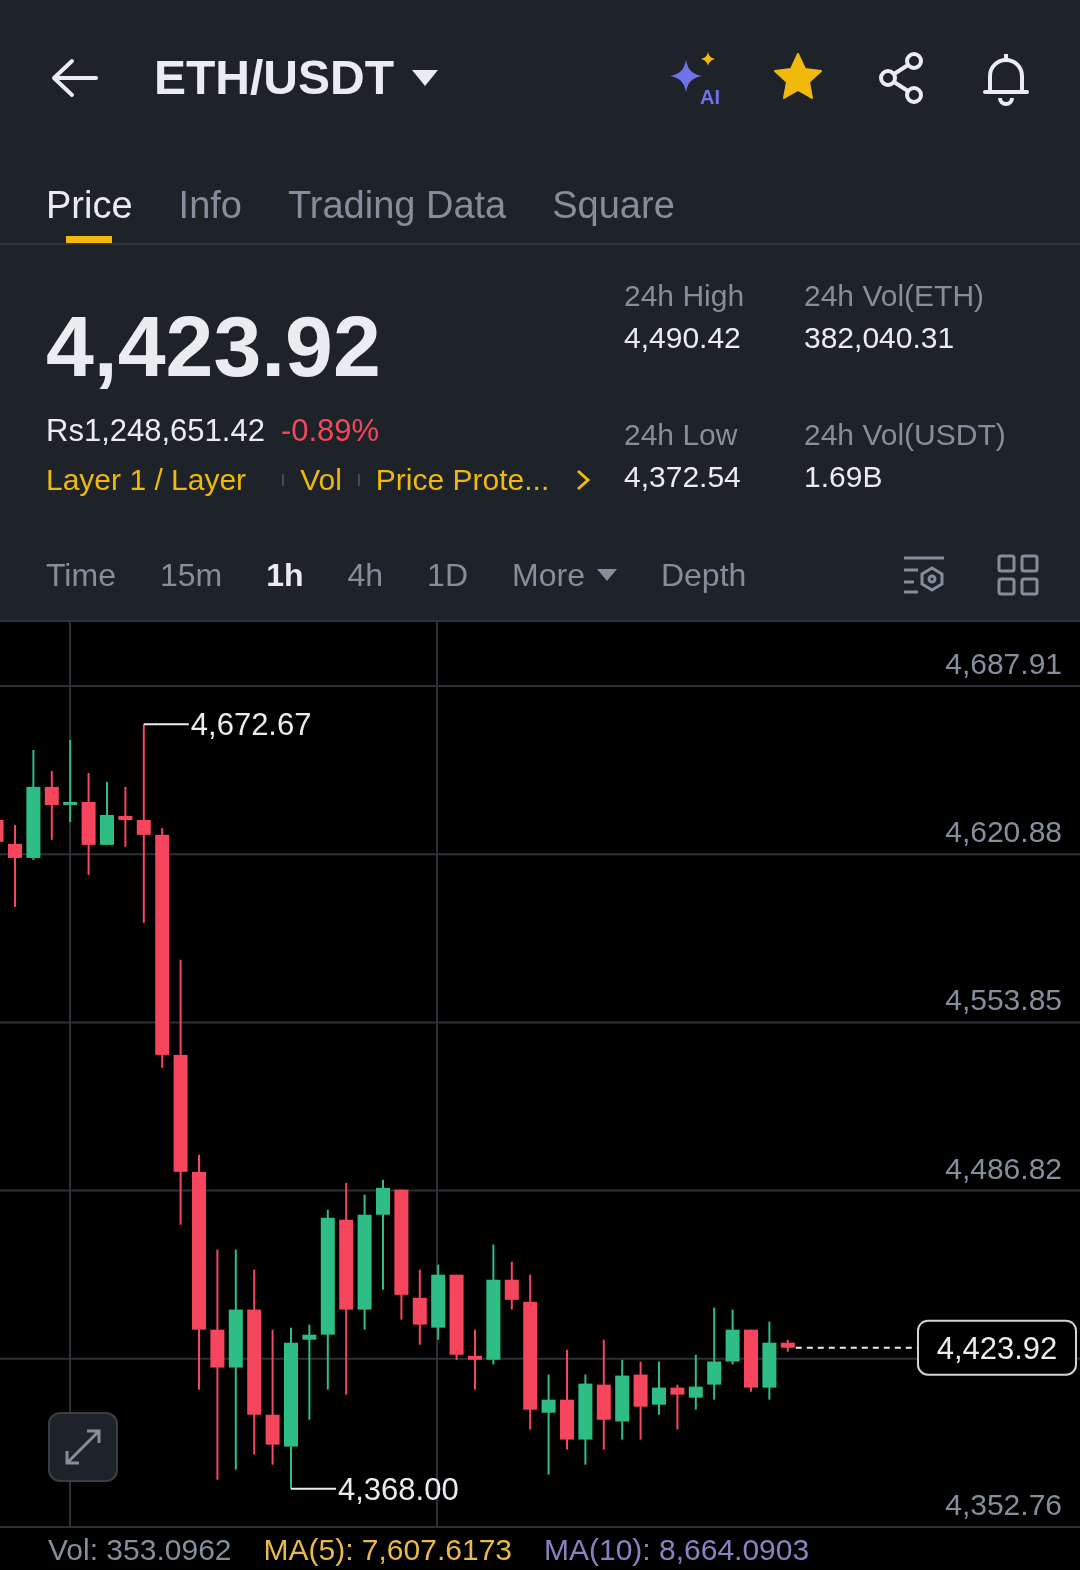  Describe the element at coordinates (274, 77) in the screenshot. I see `pair-title: ETH/USDT` at that location.